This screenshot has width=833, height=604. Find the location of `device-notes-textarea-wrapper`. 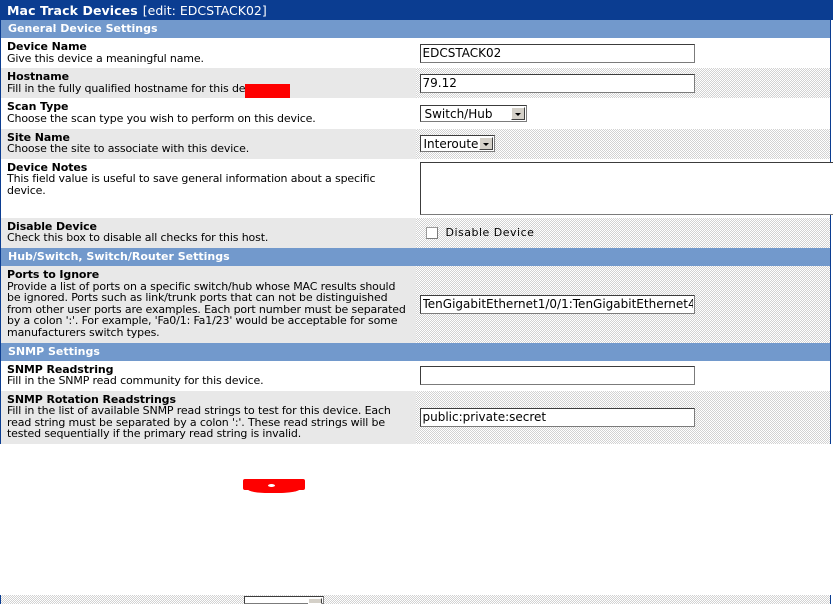

device-notes-textarea-wrapper is located at coordinates (626, 188).